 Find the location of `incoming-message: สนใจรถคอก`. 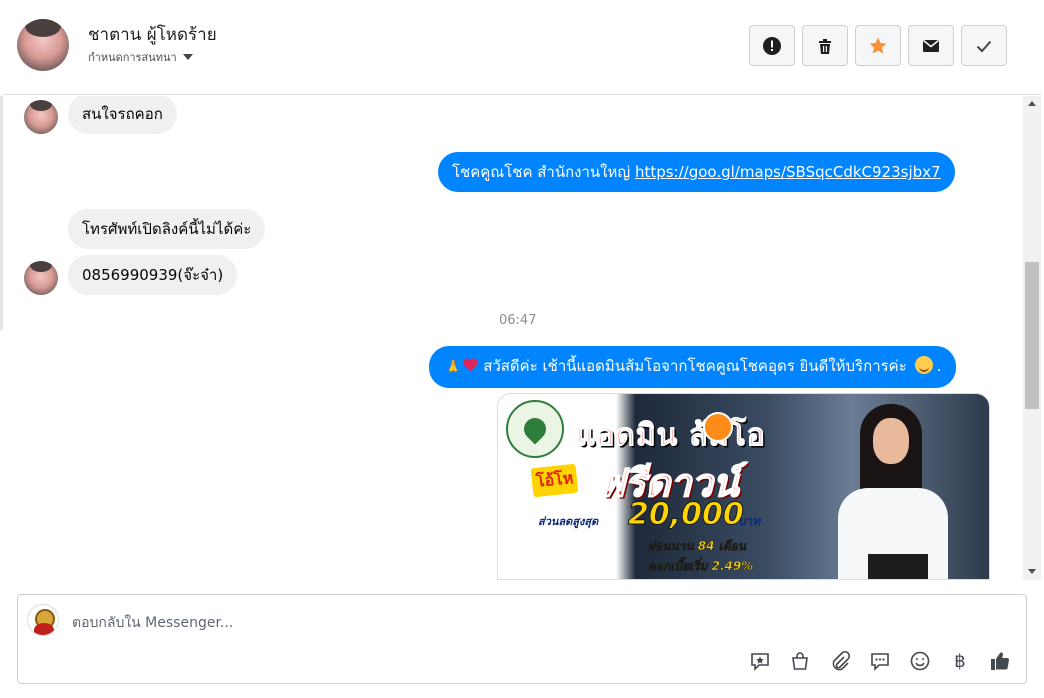

incoming-message: สนใจรถคอก is located at coordinates (122, 115).